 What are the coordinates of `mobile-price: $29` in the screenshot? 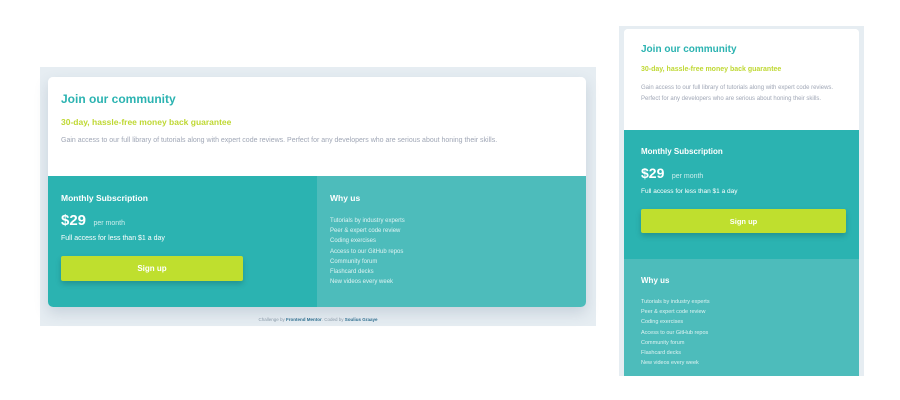 It's located at (653, 173).